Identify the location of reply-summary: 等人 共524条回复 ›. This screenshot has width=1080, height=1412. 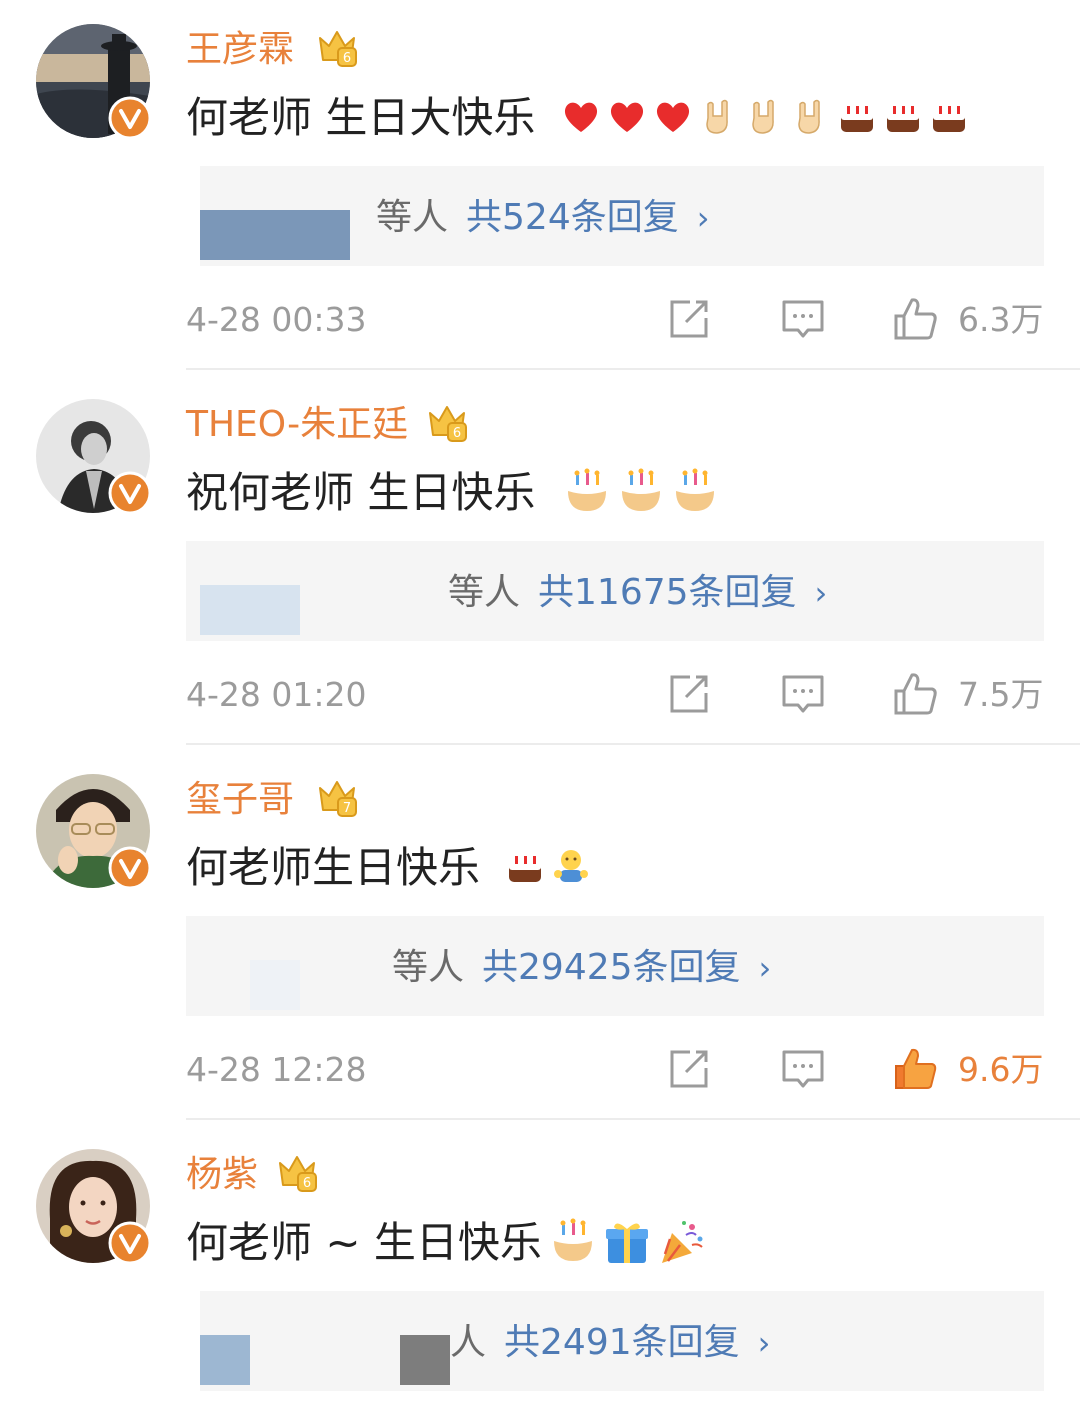
(543, 218).